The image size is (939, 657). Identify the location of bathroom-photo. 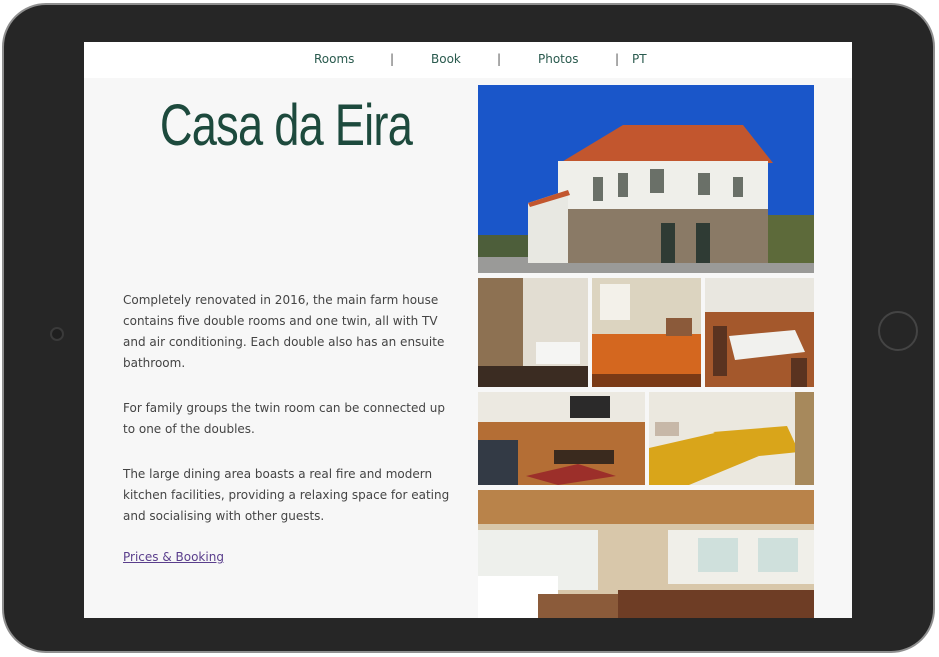
(533, 332).